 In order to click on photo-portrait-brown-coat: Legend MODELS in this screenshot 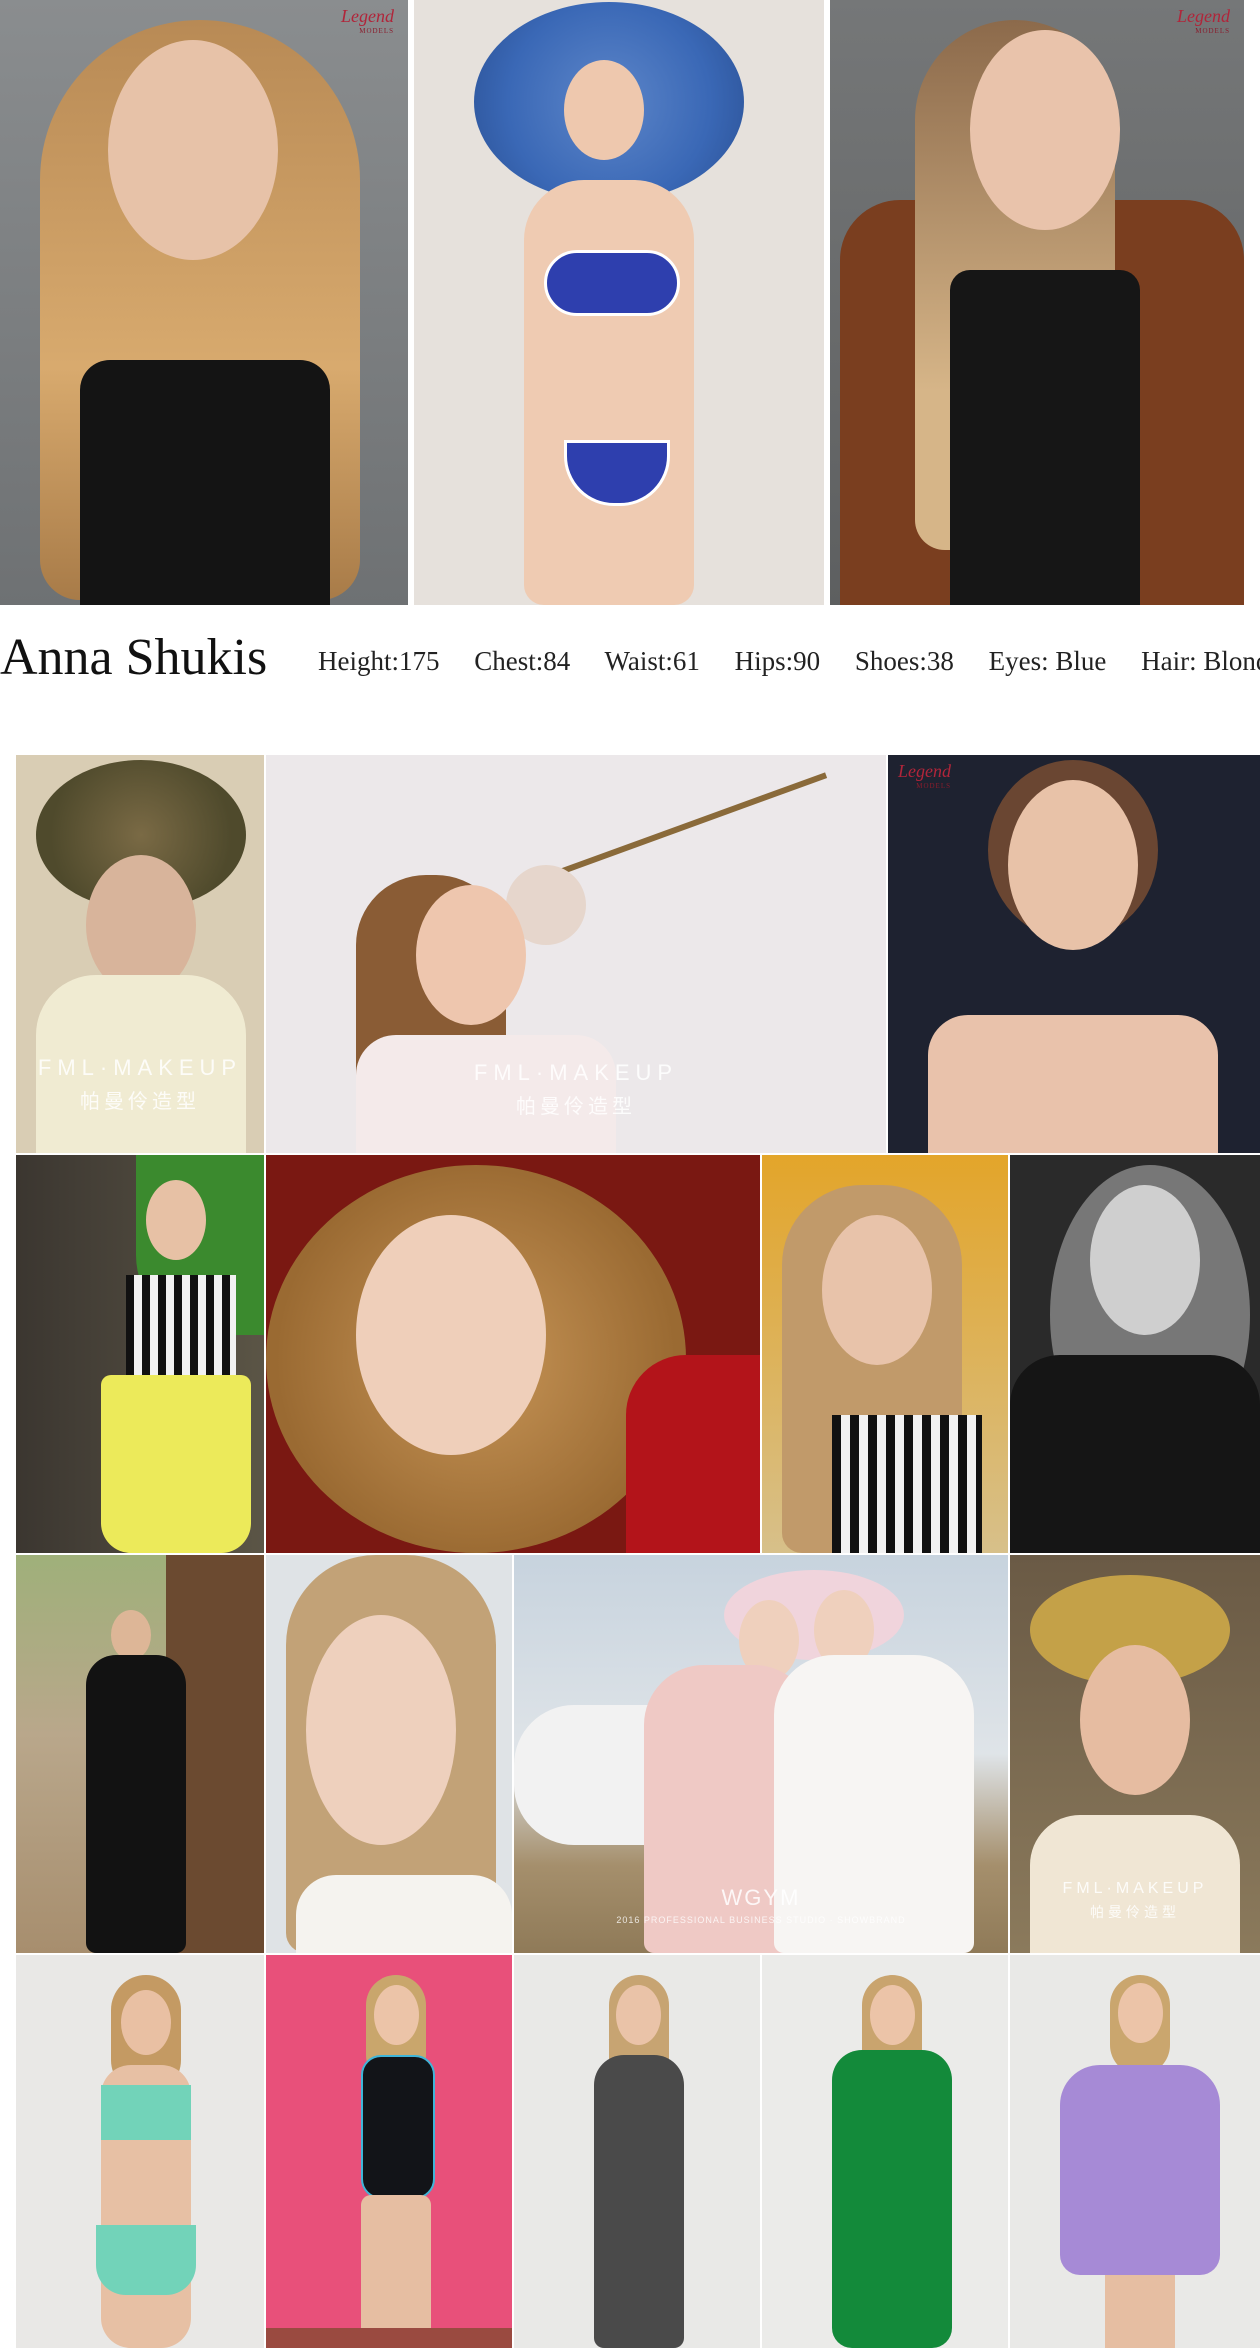, I will do `click(1037, 302)`.